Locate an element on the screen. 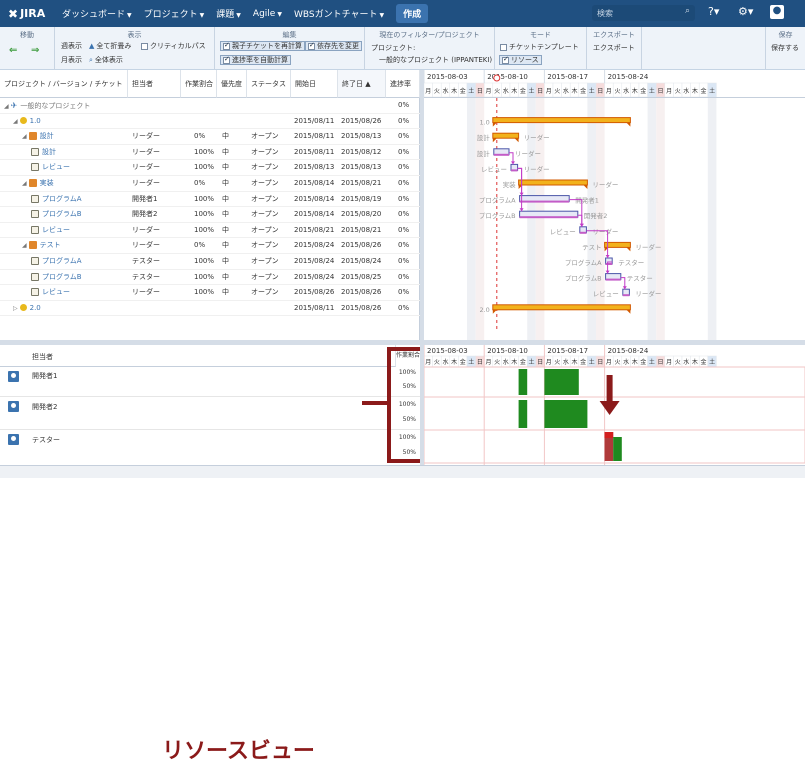  project-value: 一般的なプロジェクト (IPPANTEKI) is located at coordinates (435, 60).